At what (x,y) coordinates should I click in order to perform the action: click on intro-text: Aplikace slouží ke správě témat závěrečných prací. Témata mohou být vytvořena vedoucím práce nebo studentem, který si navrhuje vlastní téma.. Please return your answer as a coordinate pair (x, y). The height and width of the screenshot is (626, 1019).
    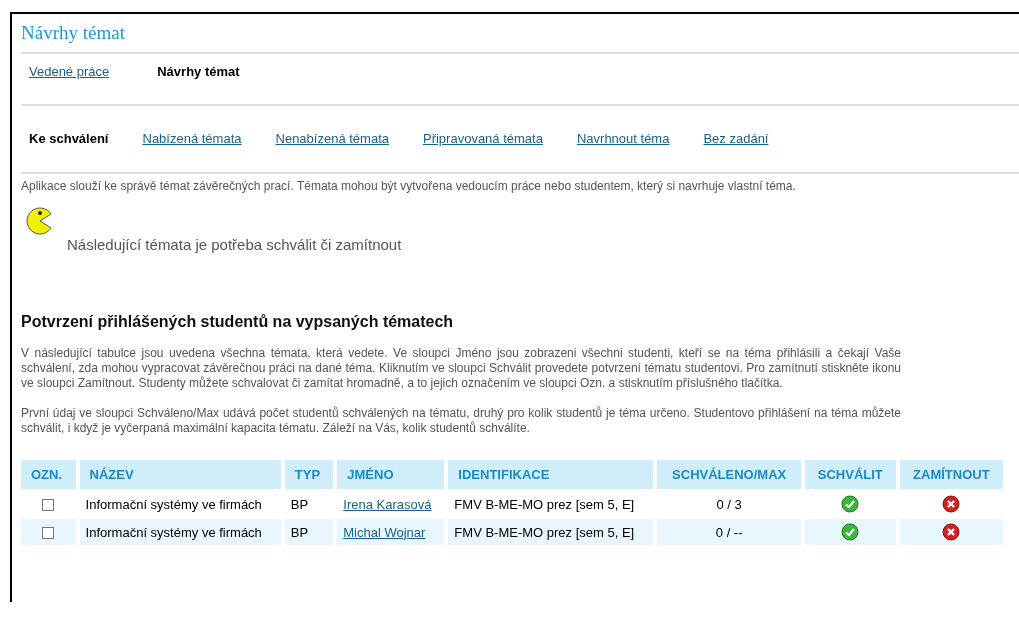
    Looking at the image, I should click on (409, 186).